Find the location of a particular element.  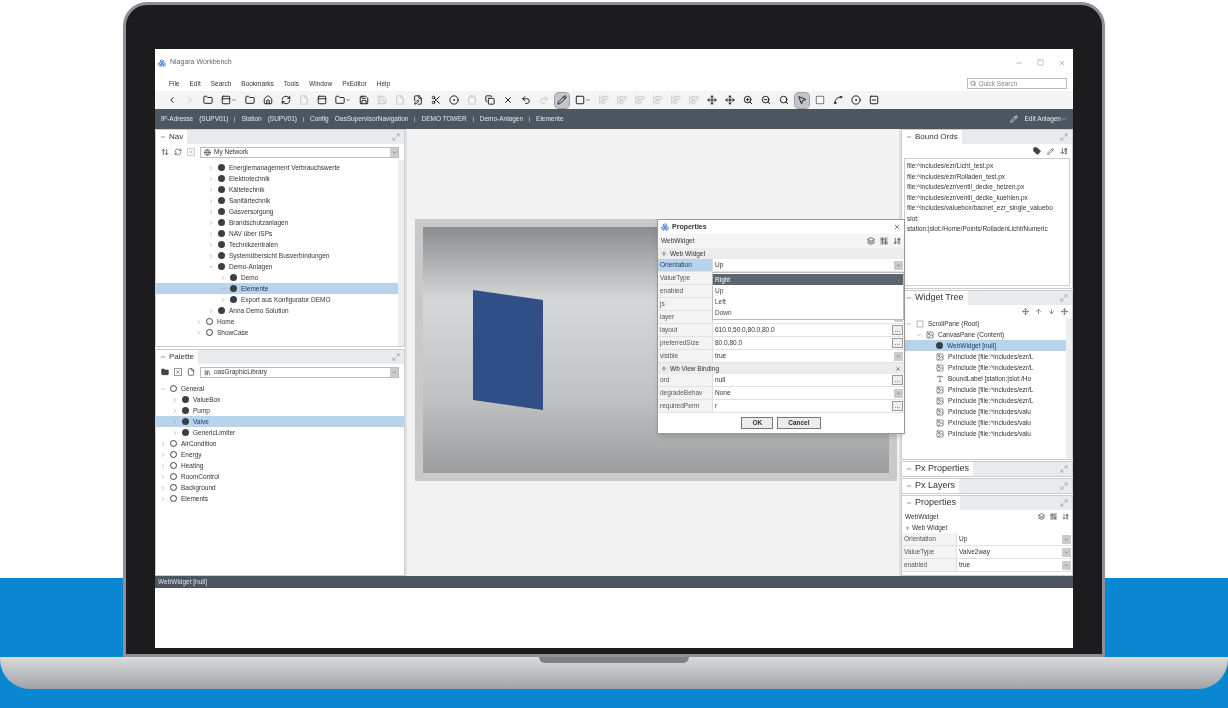

up-icon is located at coordinates (1038, 311).